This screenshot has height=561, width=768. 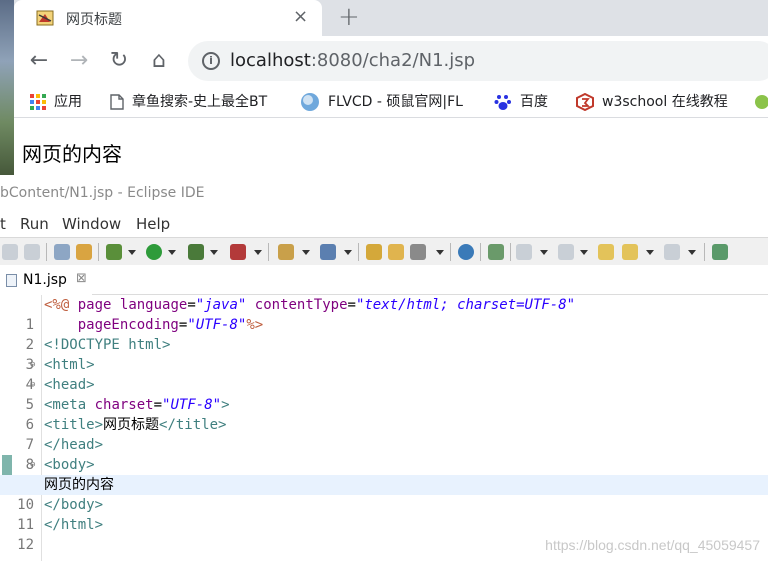 I want to click on bookmark-label: 应用, so click(x=68, y=102).